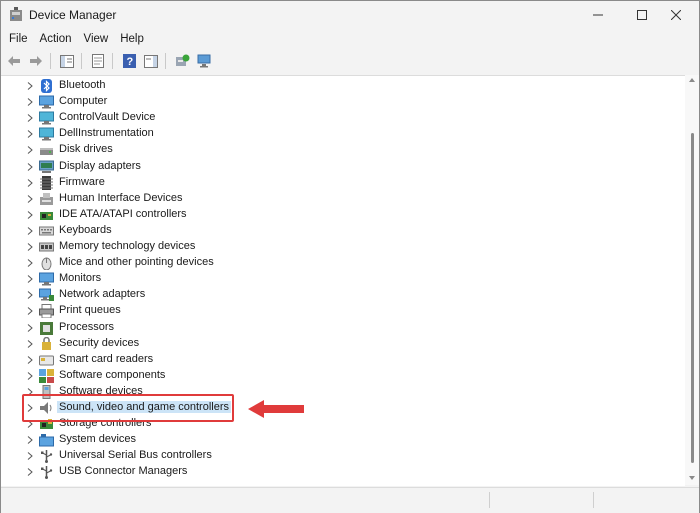 The width and height of the screenshot is (700, 513). What do you see at coordinates (350, 61) in the screenshot?
I see `toolbar: ?` at bounding box center [350, 61].